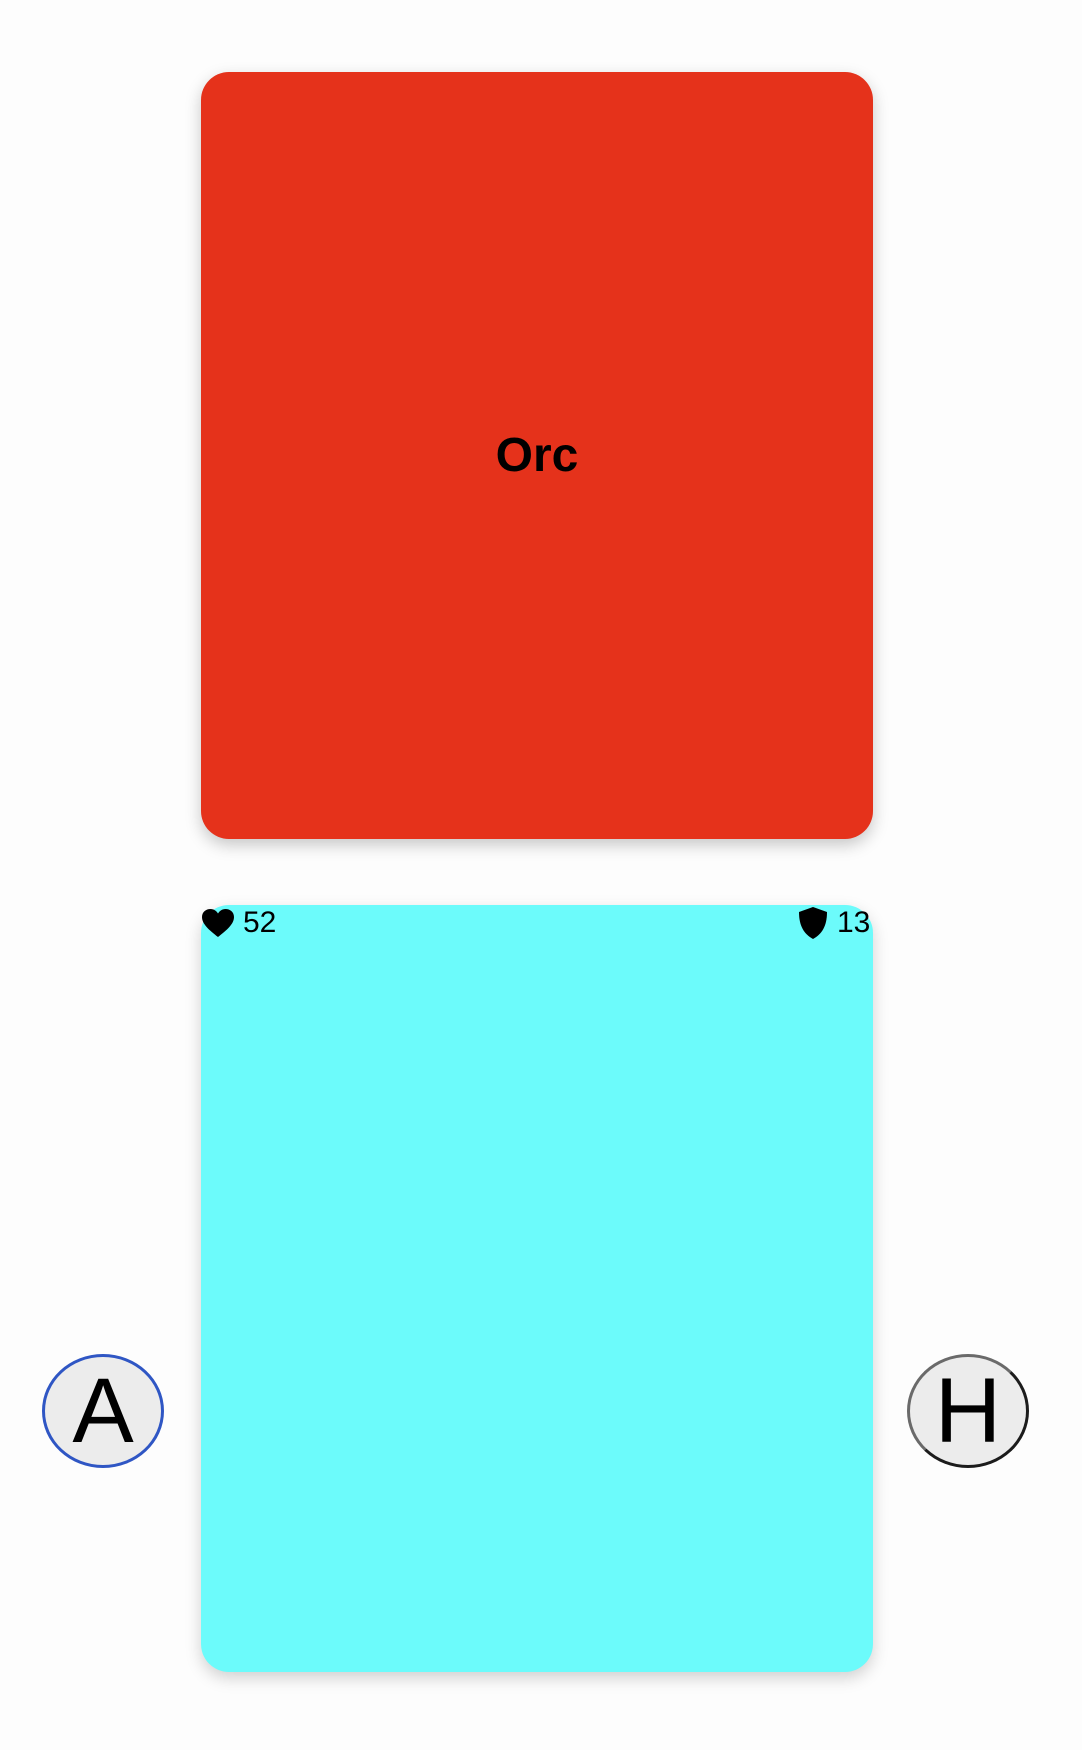 The height and width of the screenshot is (1750, 1082). What do you see at coordinates (833, 923) in the screenshot?
I see `defense-stat: 13` at bounding box center [833, 923].